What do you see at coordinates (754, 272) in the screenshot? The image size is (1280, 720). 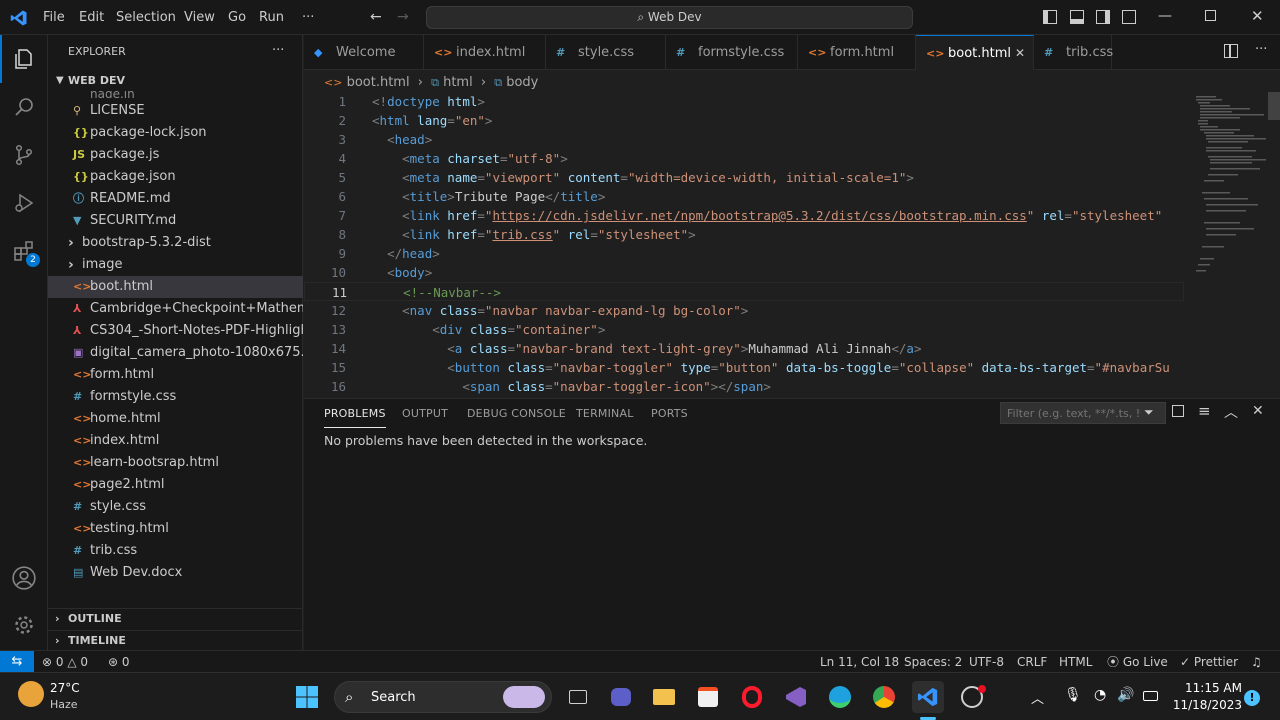 I see `code-line: 10 <body>` at bounding box center [754, 272].